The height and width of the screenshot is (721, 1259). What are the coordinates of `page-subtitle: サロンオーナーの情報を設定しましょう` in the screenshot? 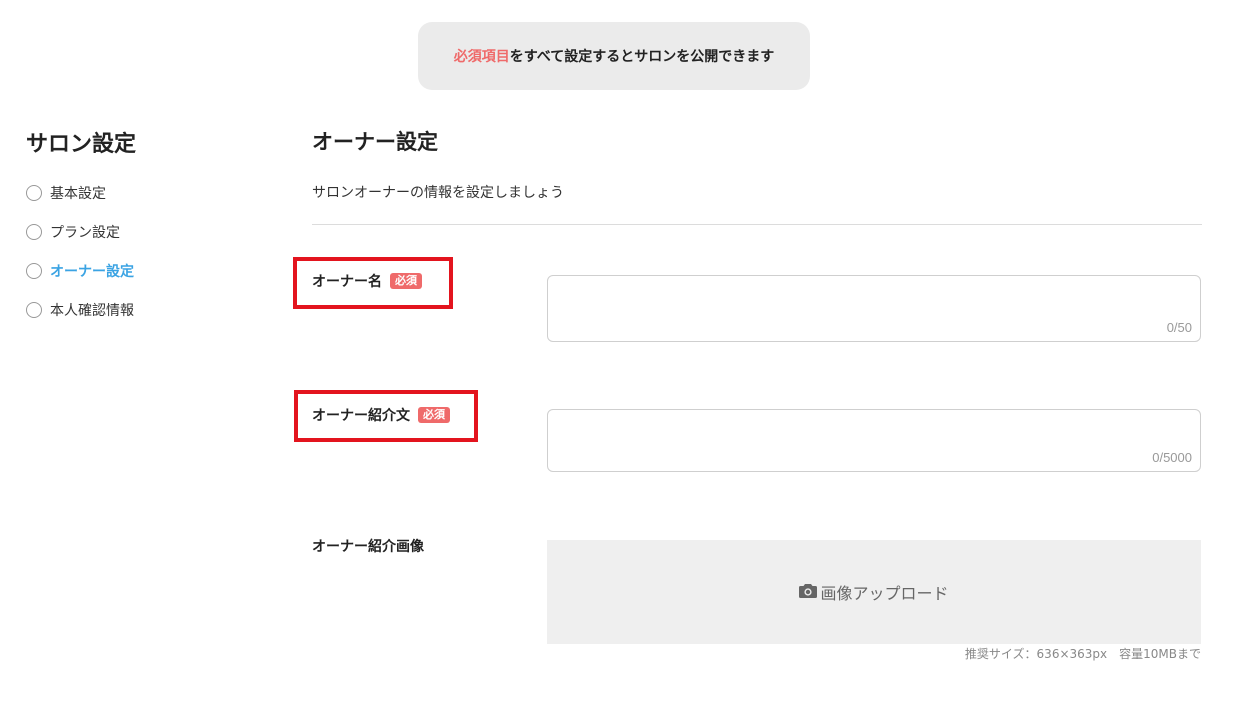 It's located at (438, 193).